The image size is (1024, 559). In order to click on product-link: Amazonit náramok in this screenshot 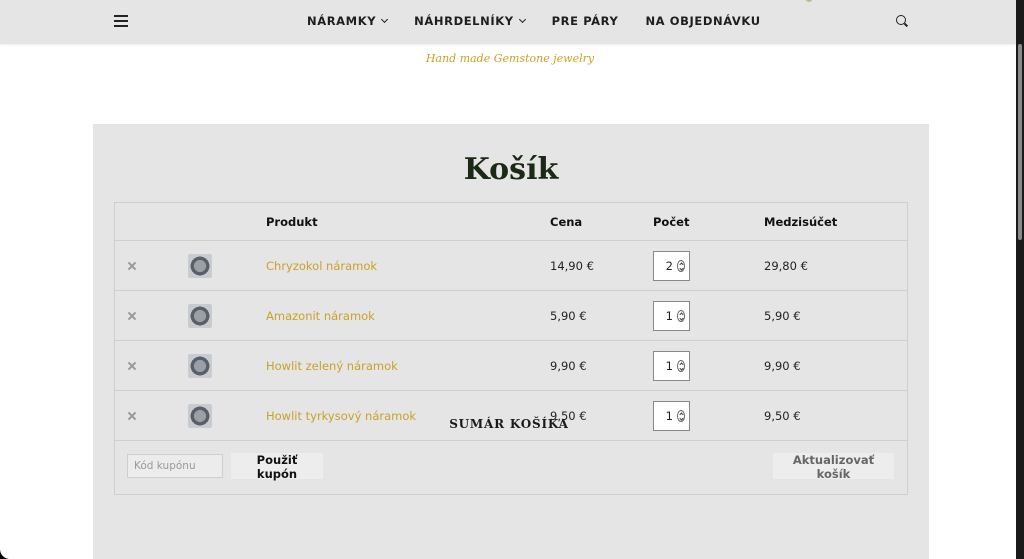, I will do `click(320, 316)`.